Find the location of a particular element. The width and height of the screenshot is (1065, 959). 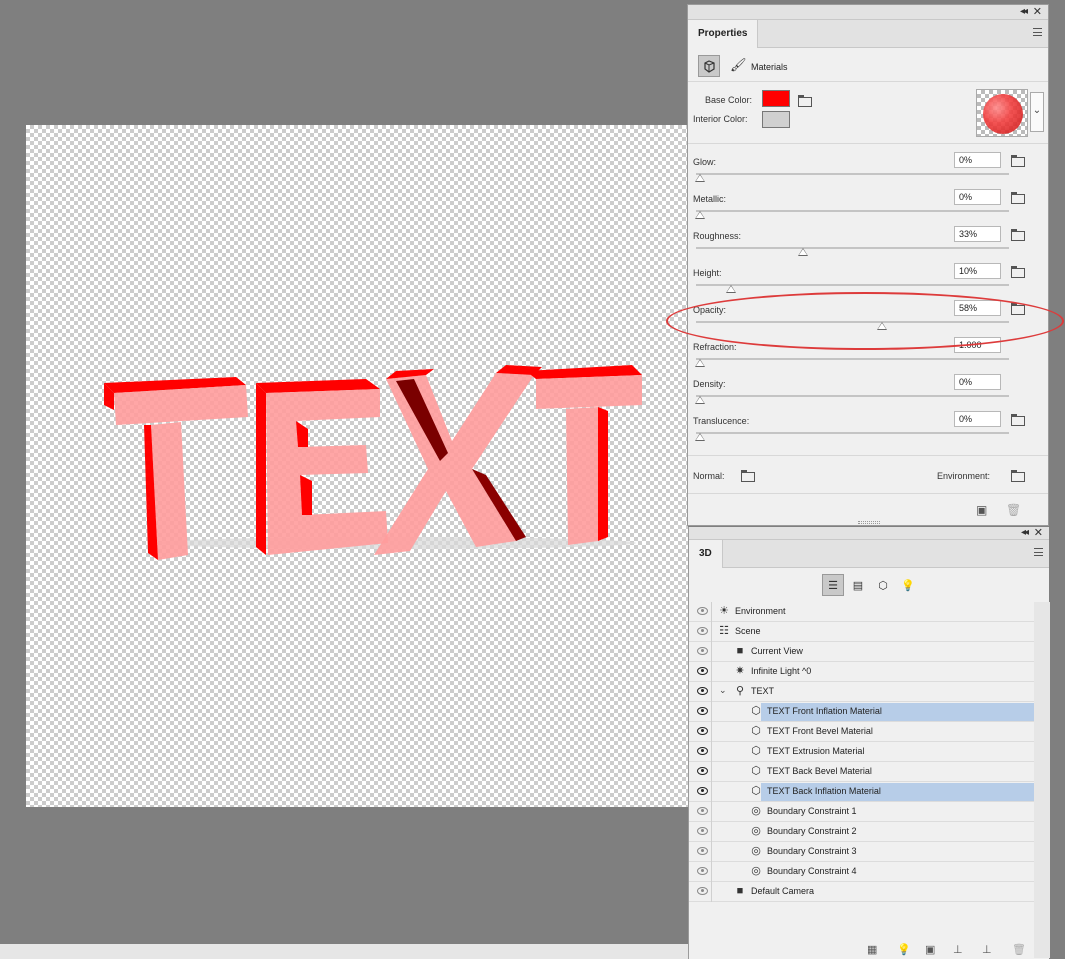

tree-row: ◎ Boundary Constraint 2 is located at coordinates (861, 832).